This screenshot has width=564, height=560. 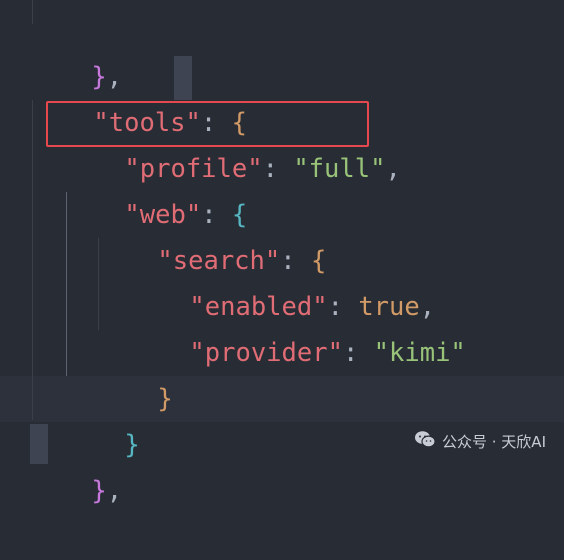 I want to click on code-line: "enabled": true,, so click(x=281, y=280).